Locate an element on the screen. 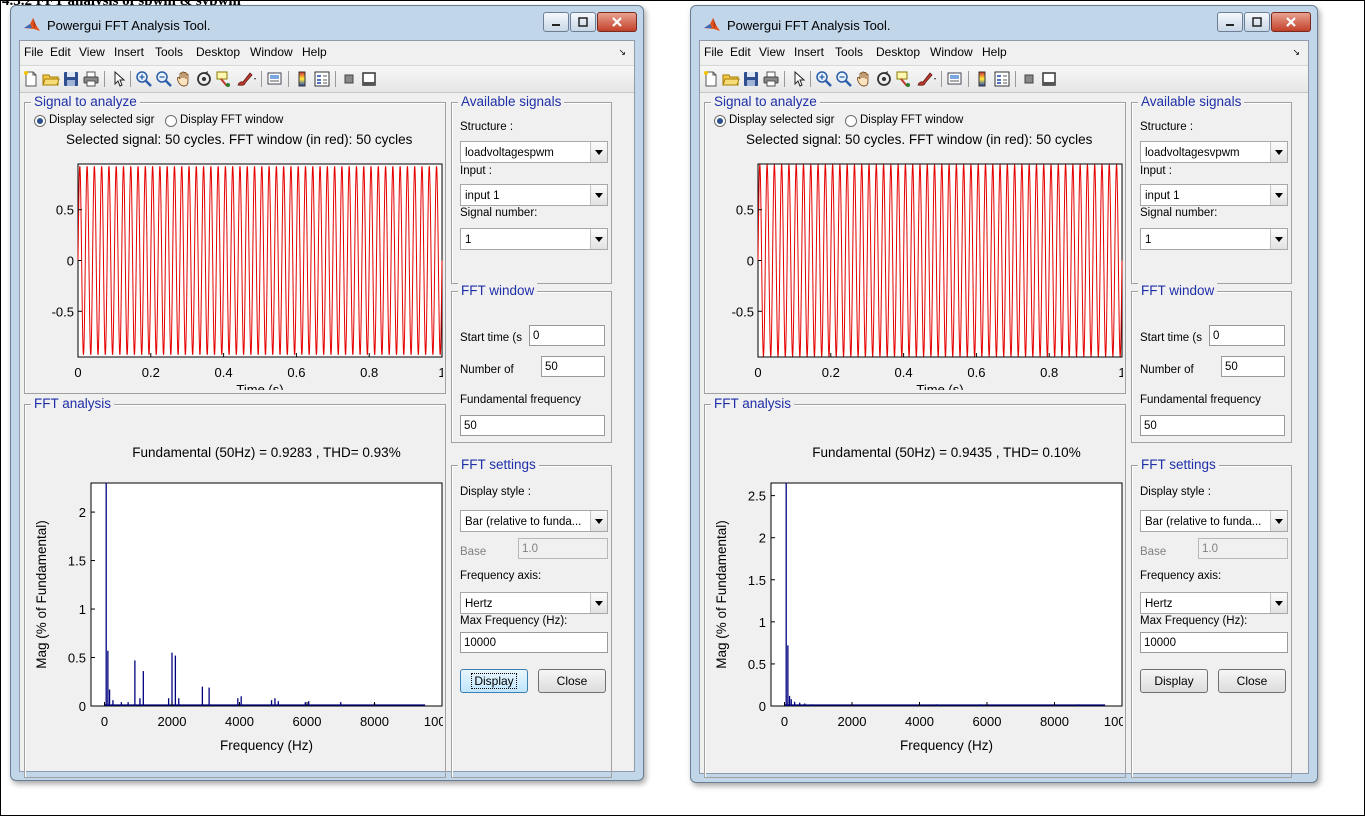 The image size is (1365, 816). panel-title: FFT window is located at coordinates (498, 290).